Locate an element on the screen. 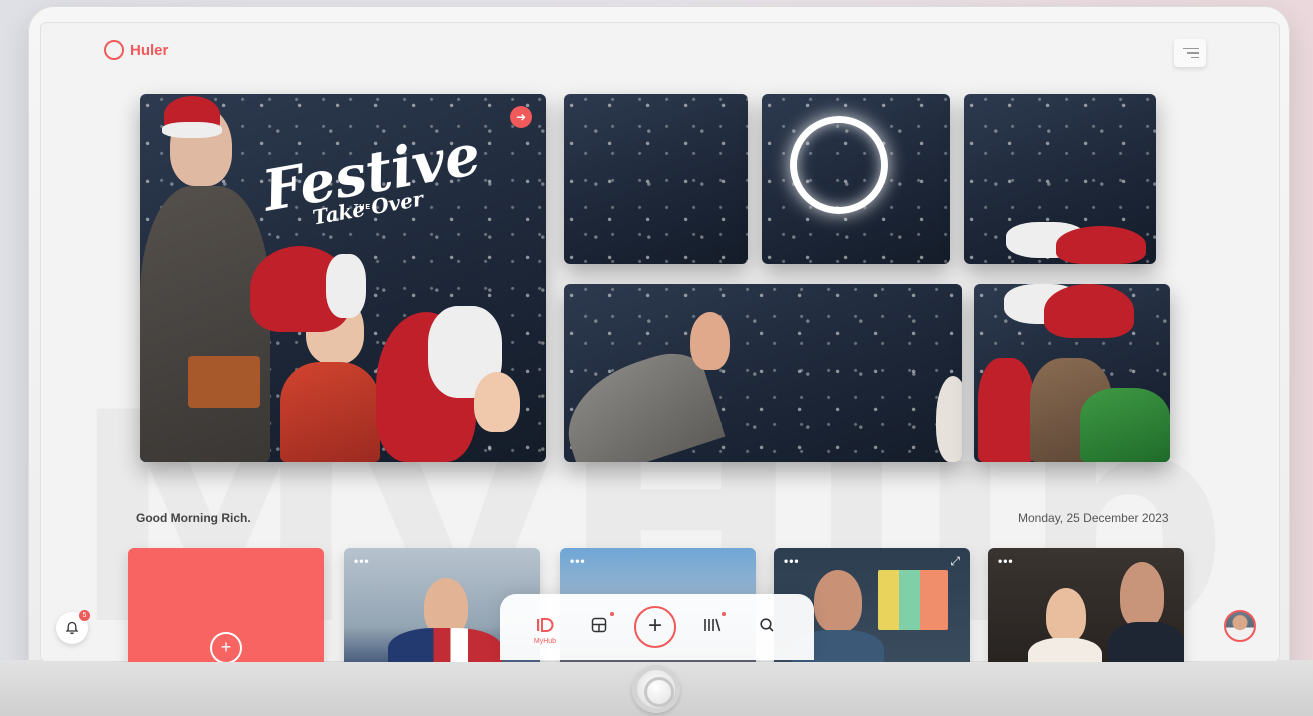 The width and height of the screenshot is (1313, 716). coat-grandpa is located at coordinates (205, 324).